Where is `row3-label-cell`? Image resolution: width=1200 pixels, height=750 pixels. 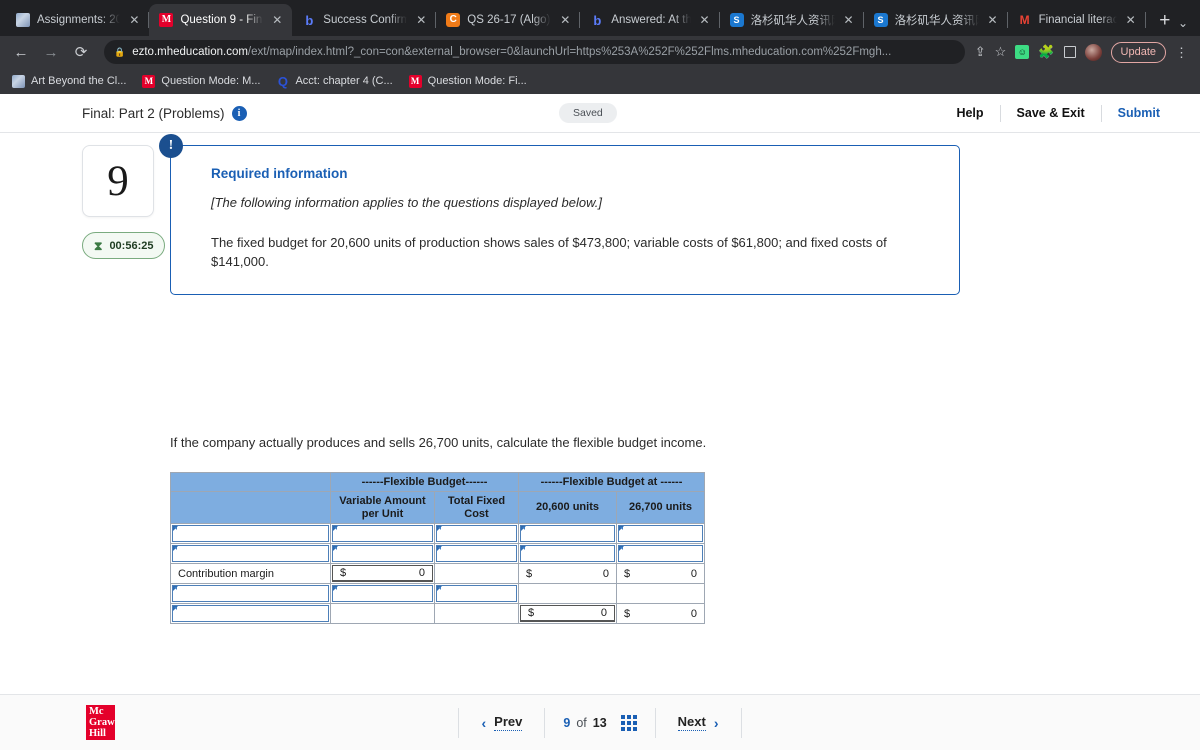 row3-label-cell is located at coordinates (250, 593).